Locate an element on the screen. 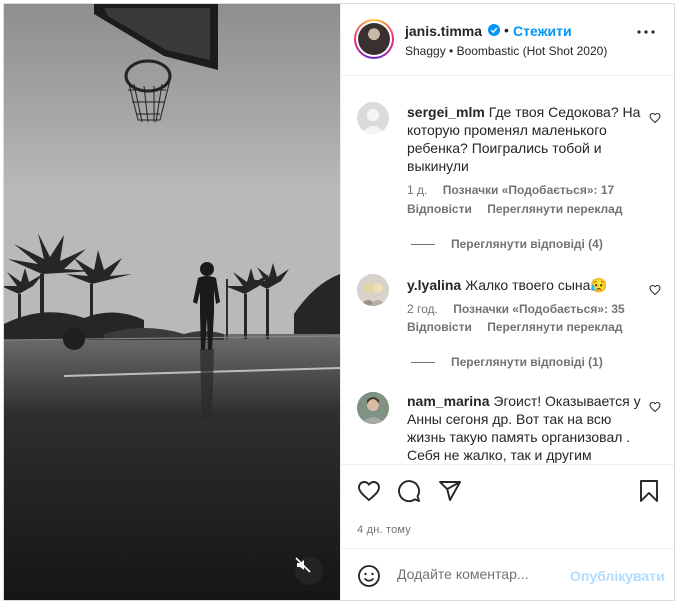  audio-track: Shaggy • Boombastic (Hot Shot 2020) is located at coordinates (506, 51).